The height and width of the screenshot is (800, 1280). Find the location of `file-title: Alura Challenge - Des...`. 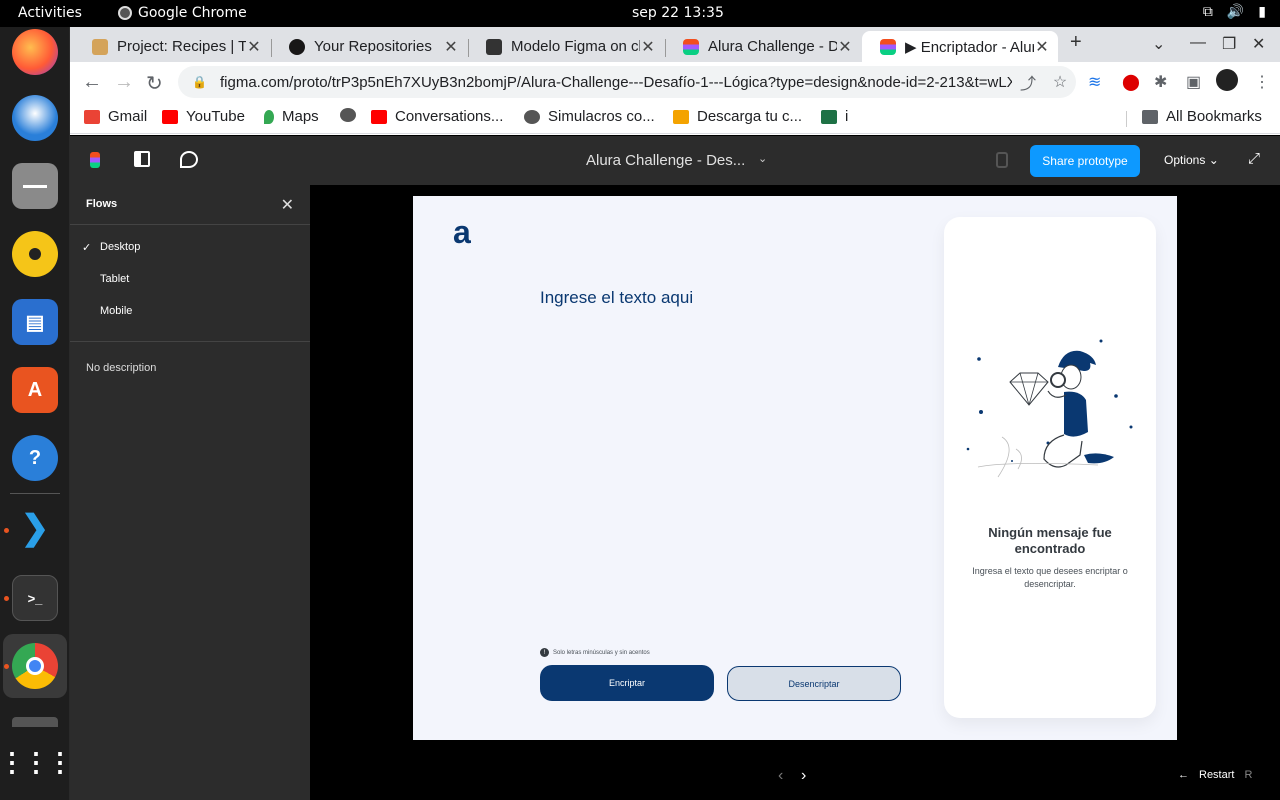

file-title: Alura Challenge - Des... is located at coordinates (665, 160).